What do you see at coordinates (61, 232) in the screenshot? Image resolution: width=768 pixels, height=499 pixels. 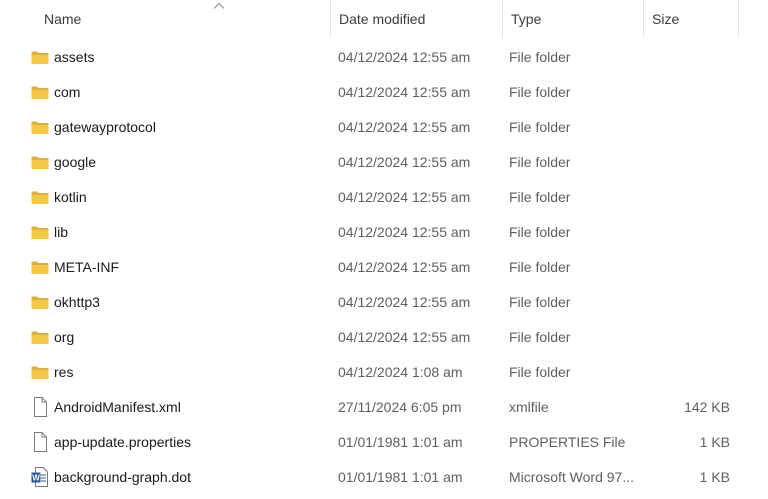 I see `file-name: lib` at bounding box center [61, 232].